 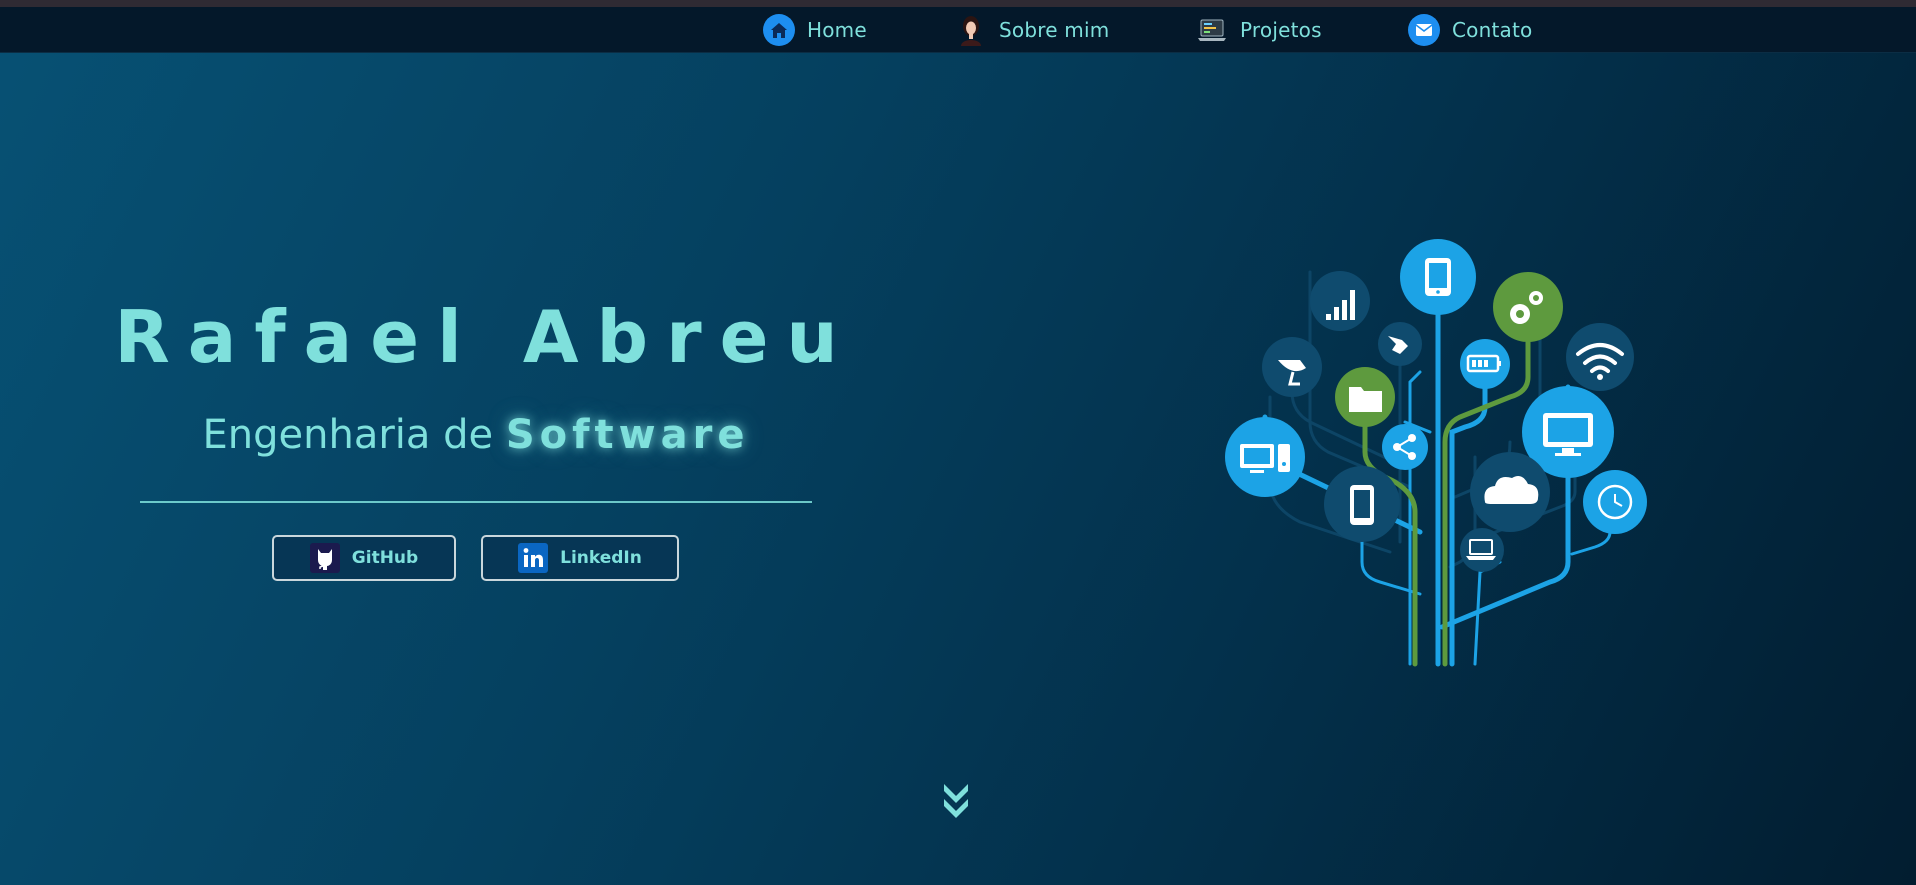 What do you see at coordinates (837, 30) in the screenshot?
I see `nav-home-label: Home` at bounding box center [837, 30].